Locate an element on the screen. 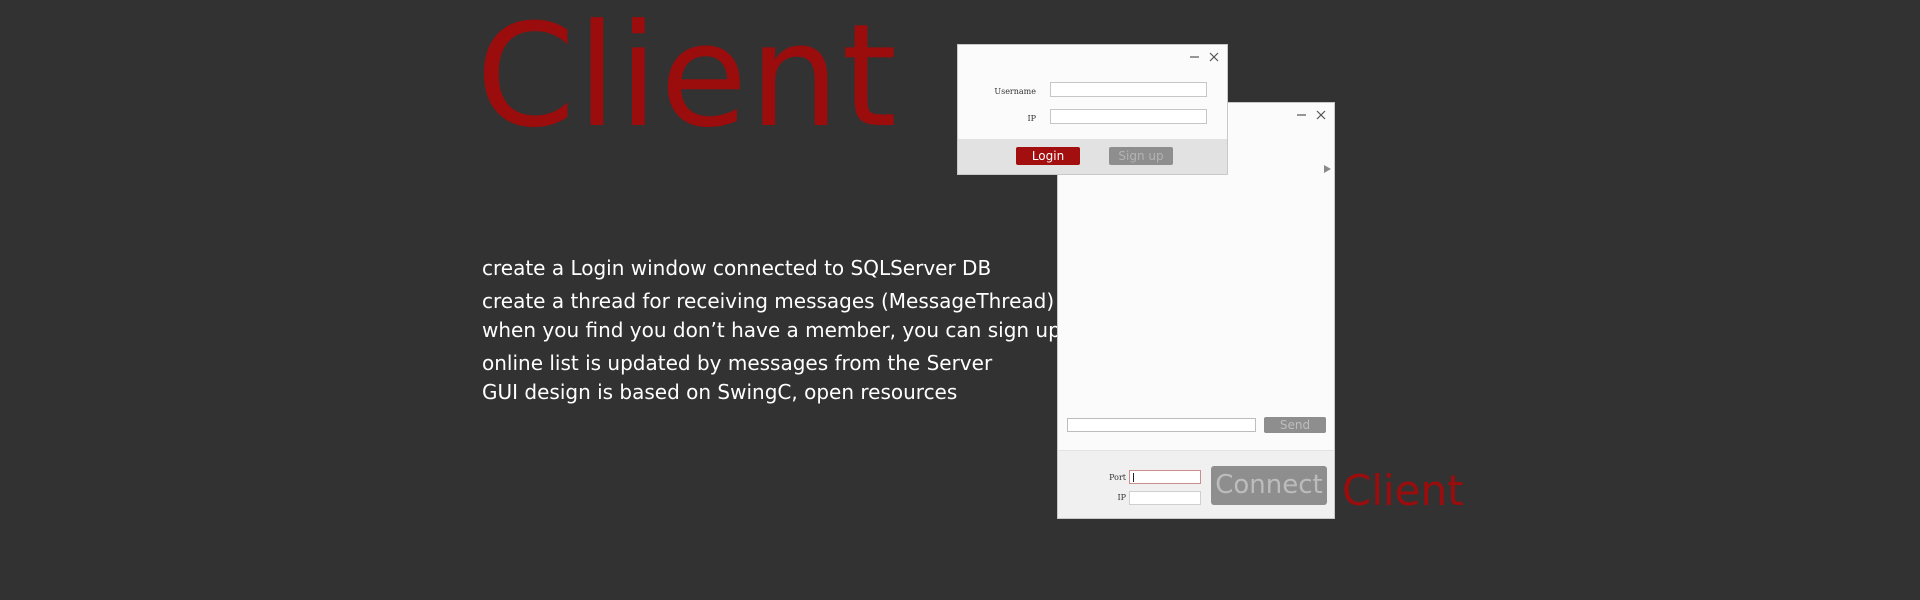 The image size is (1920, 600). server-ip-input is located at coordinates (1165, 498).